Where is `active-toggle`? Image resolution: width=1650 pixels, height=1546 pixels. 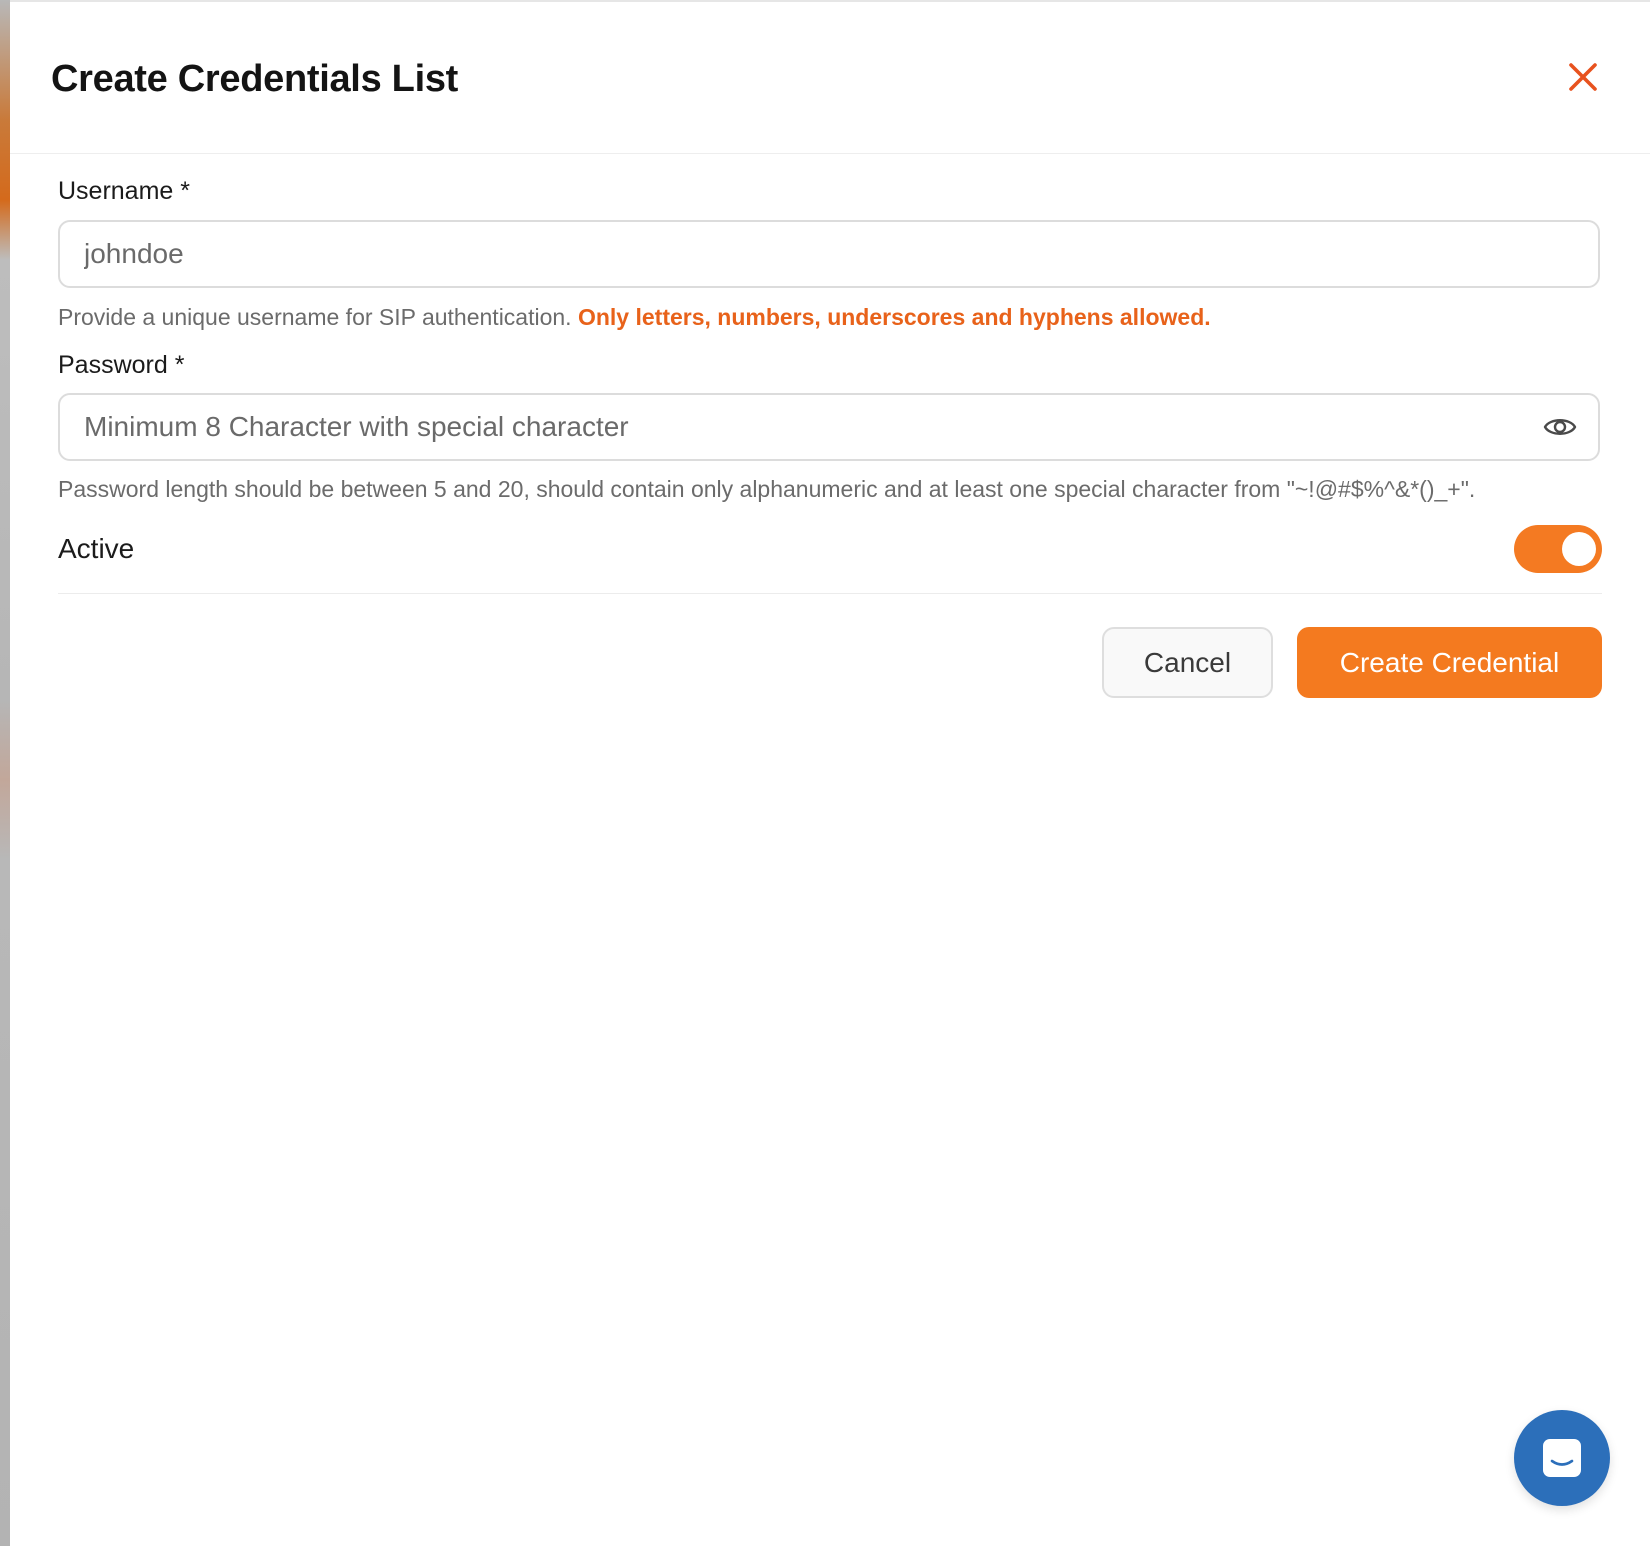 active-toggle is located at coordinates (1558, 549).